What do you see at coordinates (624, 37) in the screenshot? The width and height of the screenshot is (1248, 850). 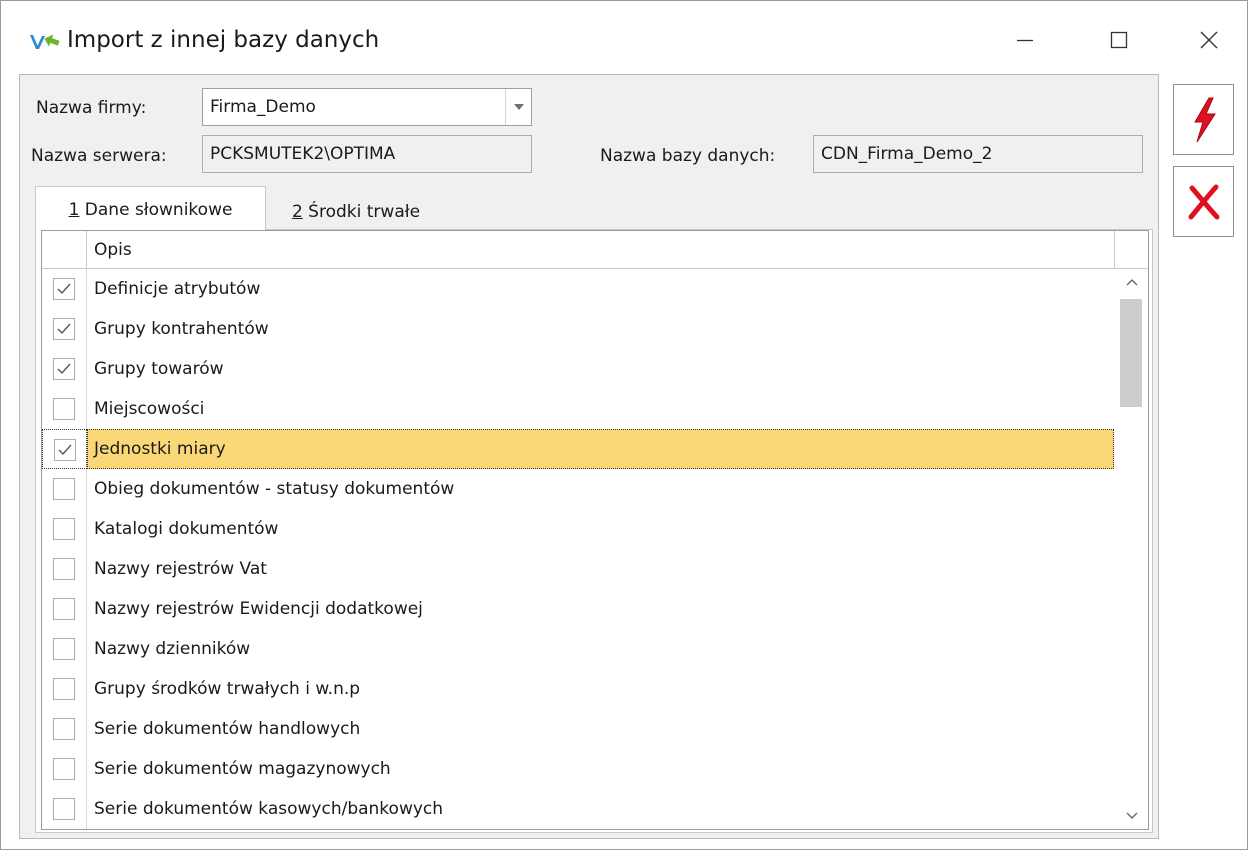 I see `title-bar: Import z innej bazy danych` at bounding box center [624, 37].